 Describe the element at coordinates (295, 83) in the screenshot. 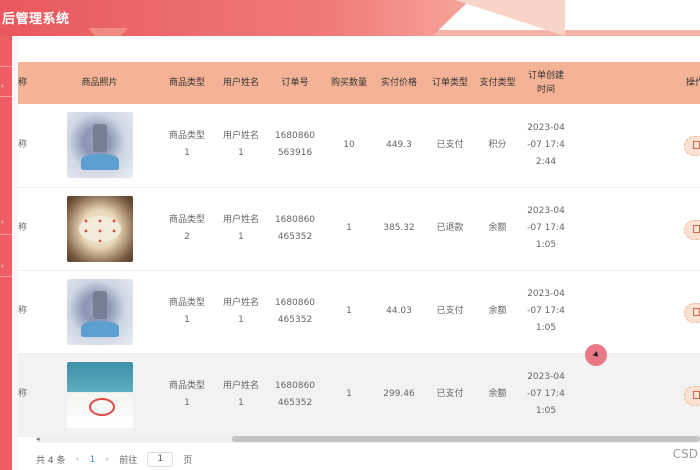

I see `col-order-no: 订单号` at that location.